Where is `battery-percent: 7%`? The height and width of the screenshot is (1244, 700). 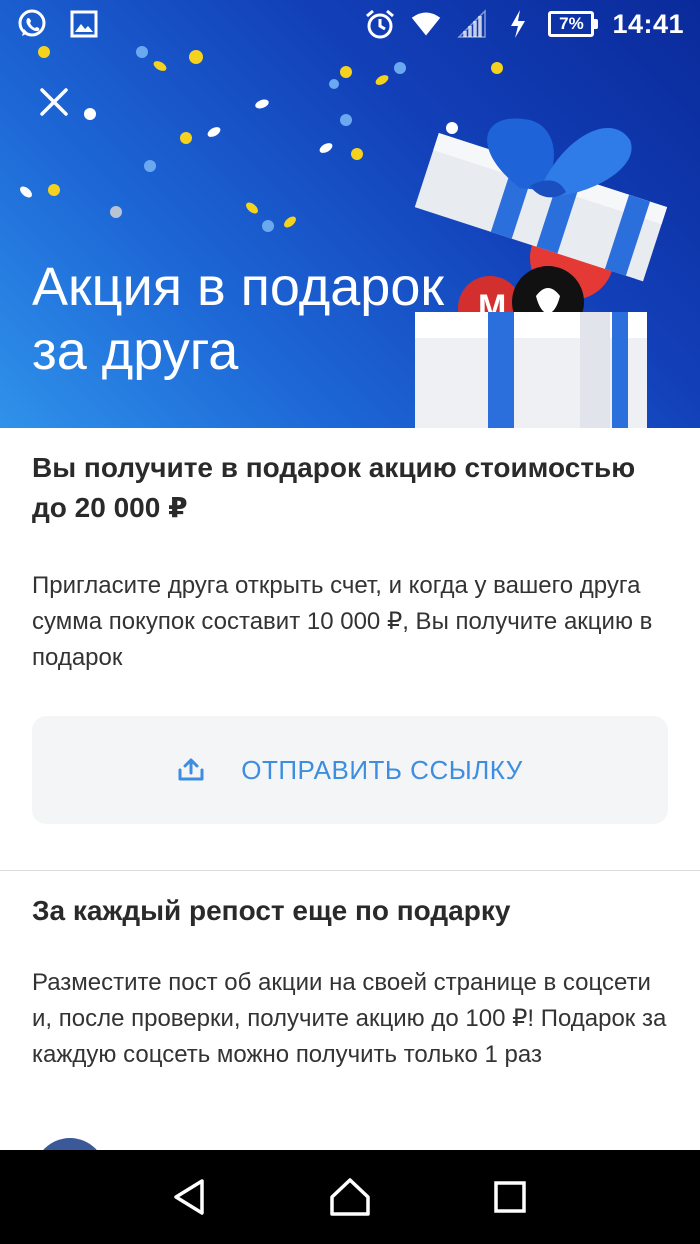
battery-percent: 7% is located at coordinates (571, 24).